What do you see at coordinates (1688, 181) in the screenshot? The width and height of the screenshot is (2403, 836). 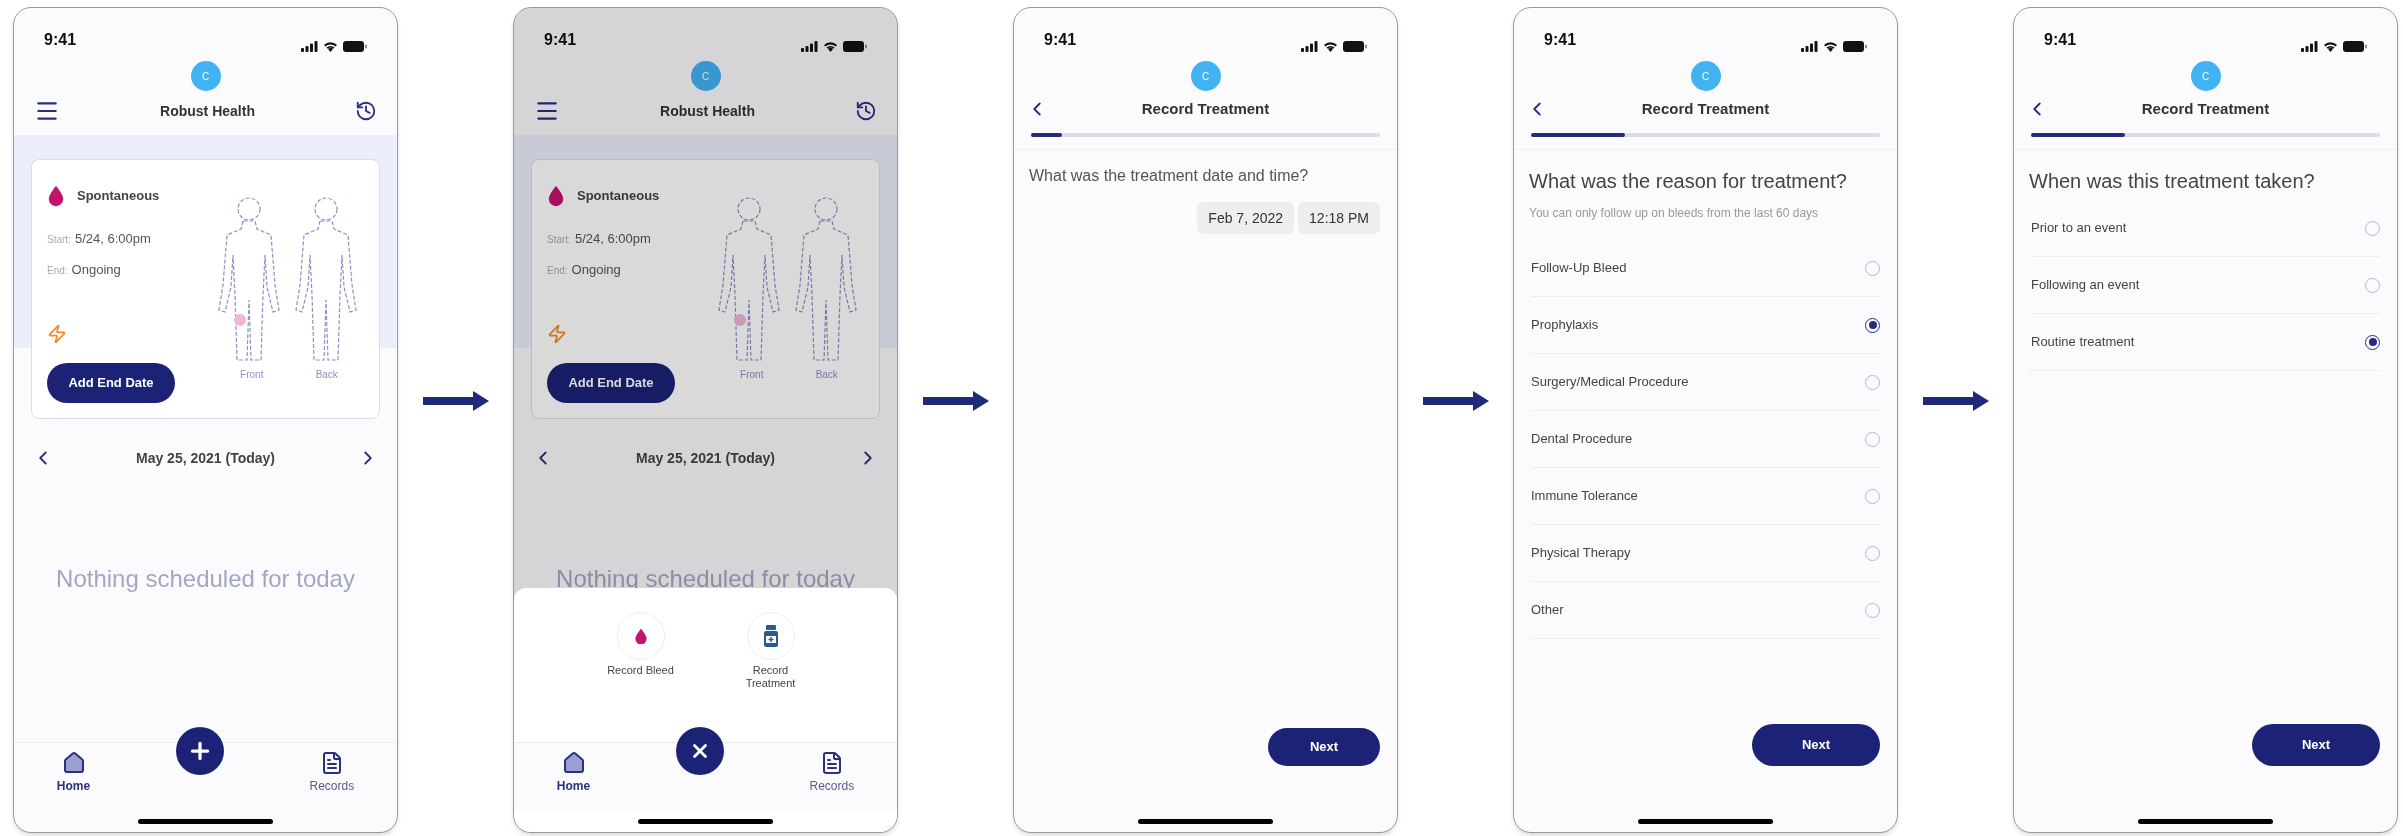 I see `question: What was the reason for treatment?` at bounding box center [1688, 181].